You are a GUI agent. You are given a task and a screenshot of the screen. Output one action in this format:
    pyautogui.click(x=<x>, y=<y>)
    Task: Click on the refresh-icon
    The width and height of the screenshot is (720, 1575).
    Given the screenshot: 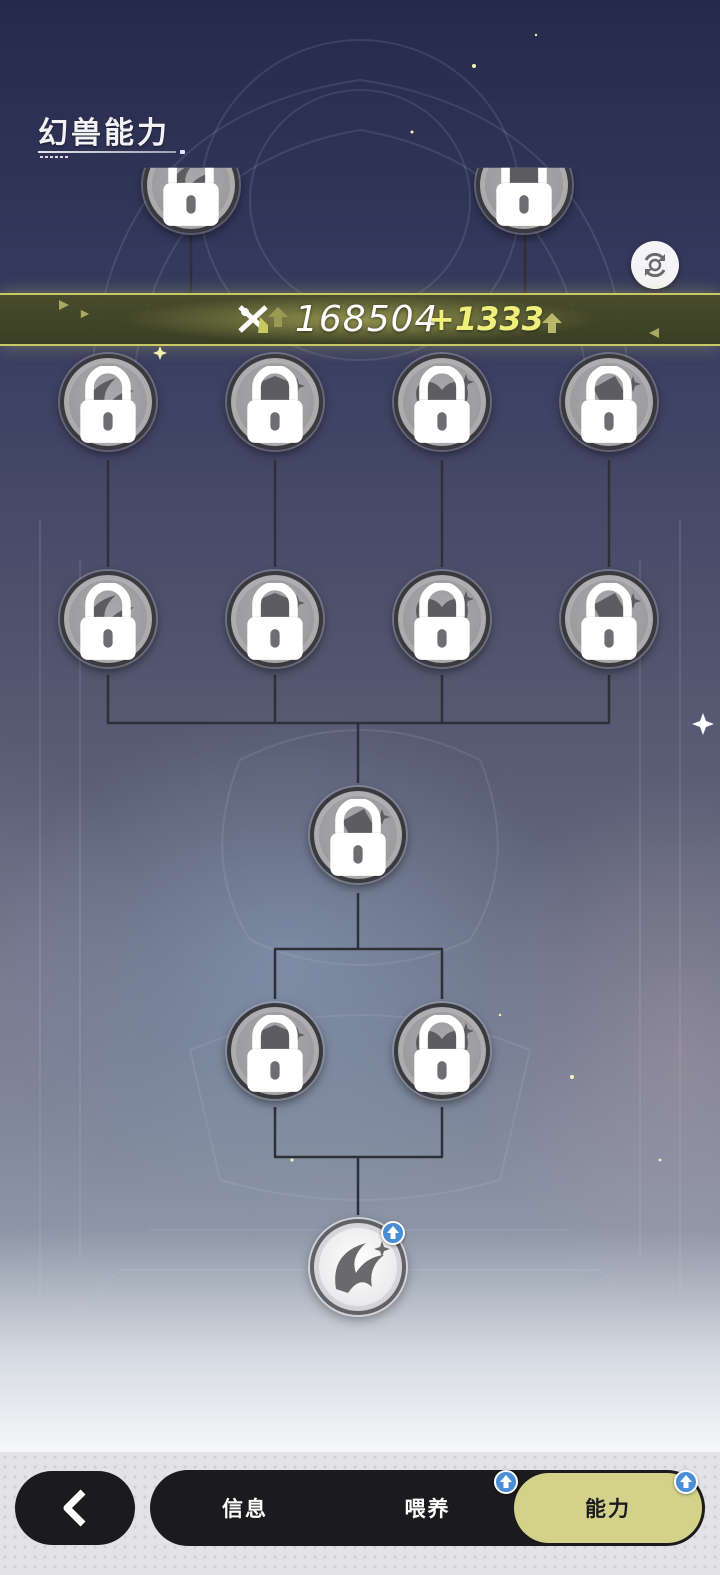 What is the action you would take?
    pyautogui.click(x=655, y=265)
    